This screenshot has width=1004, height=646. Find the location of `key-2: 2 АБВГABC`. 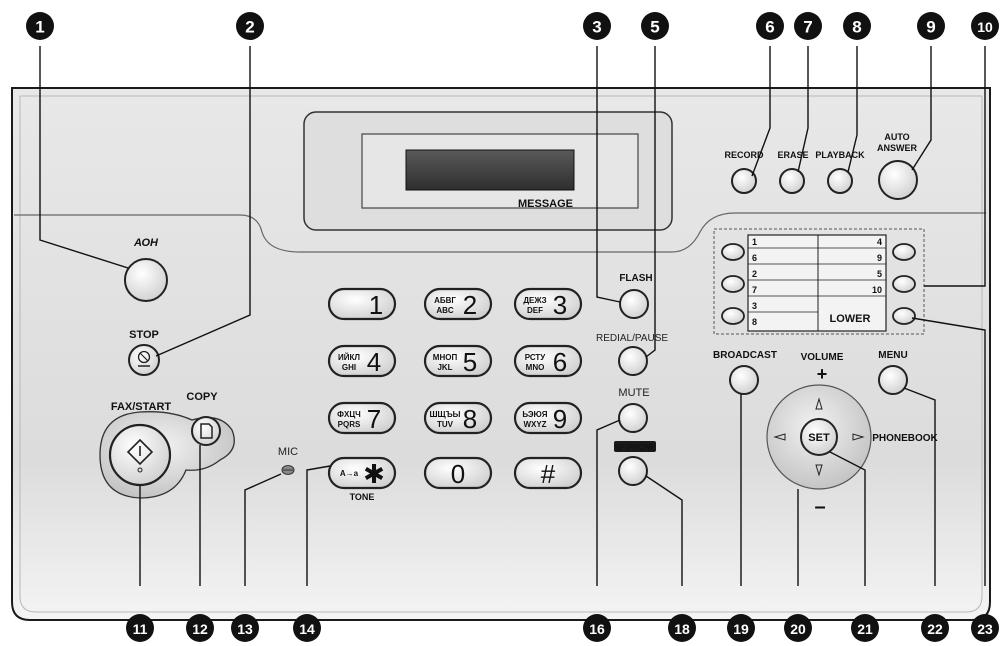

key-2: 2 АБВГABC is located at coordinates (458, 304).